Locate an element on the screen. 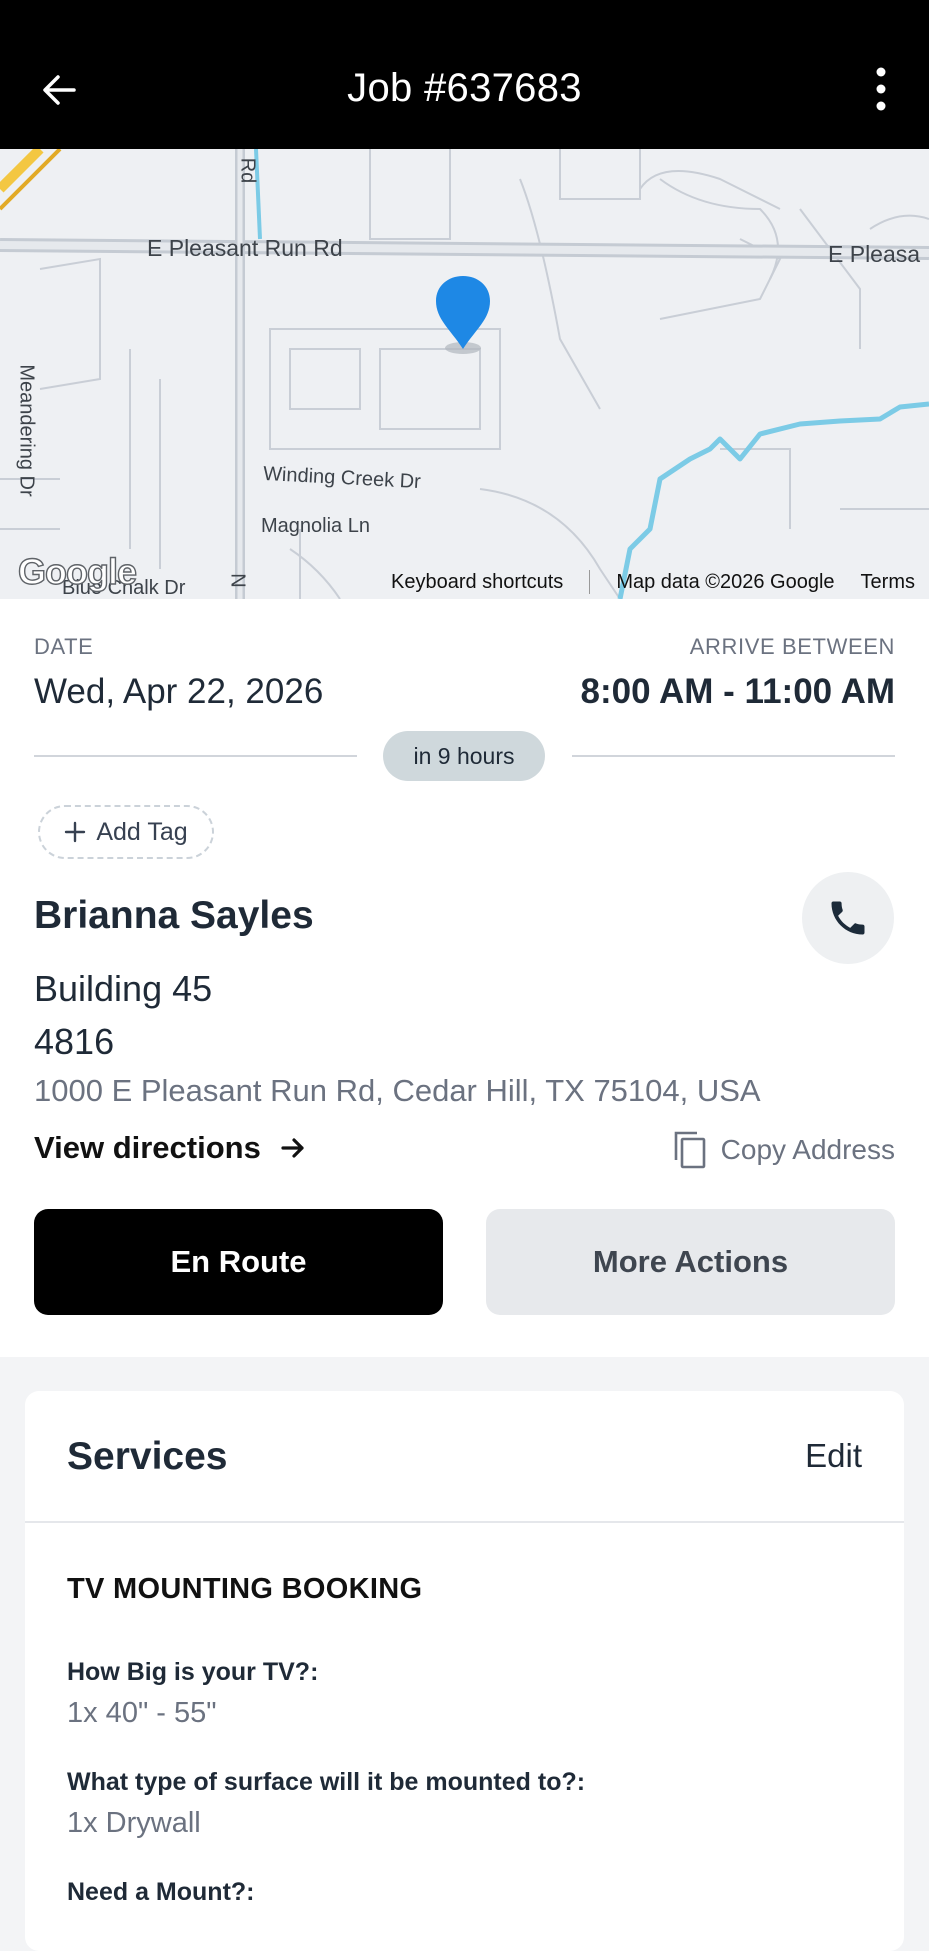 This screenshot has height=1951, width=929. view-directions-link: View directions is located at coordinates (170, 1148).